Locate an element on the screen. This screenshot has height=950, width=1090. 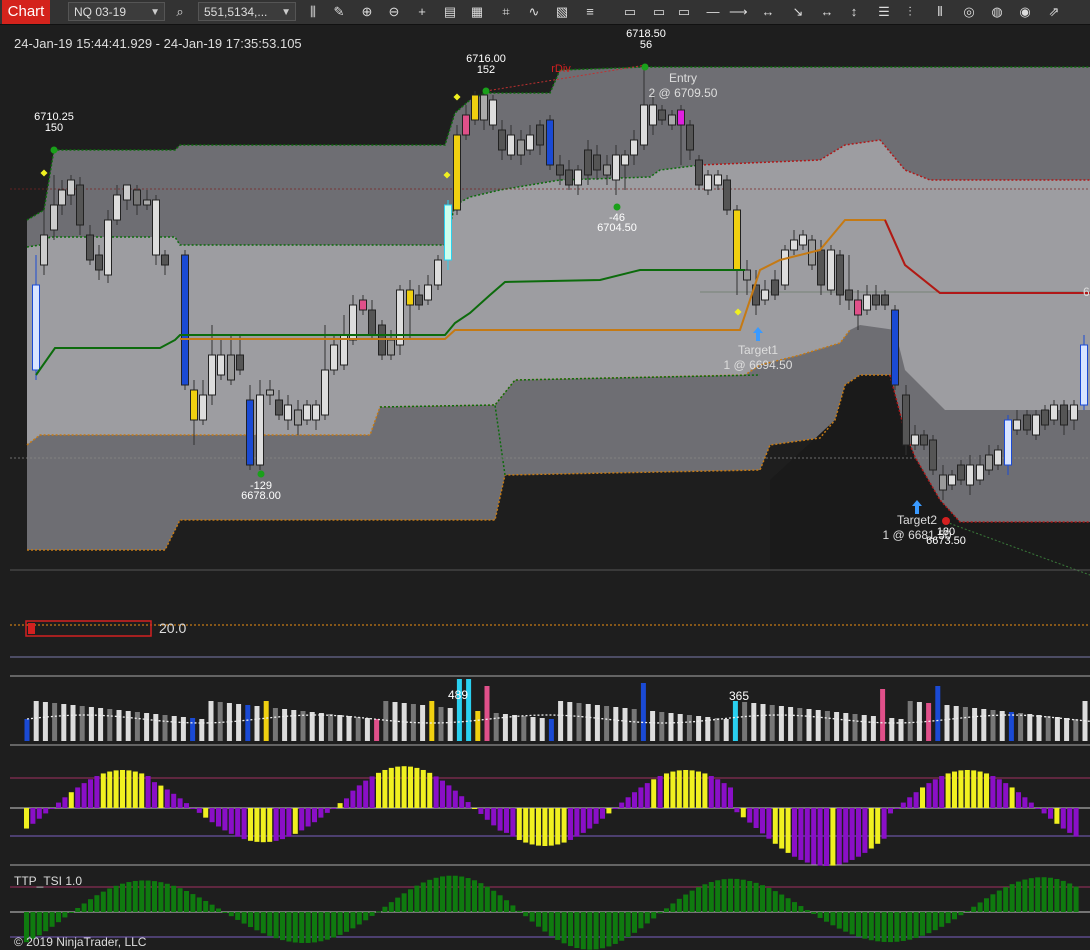
zoom-out-icon: ⊖ is located at coordinates (394, 12).